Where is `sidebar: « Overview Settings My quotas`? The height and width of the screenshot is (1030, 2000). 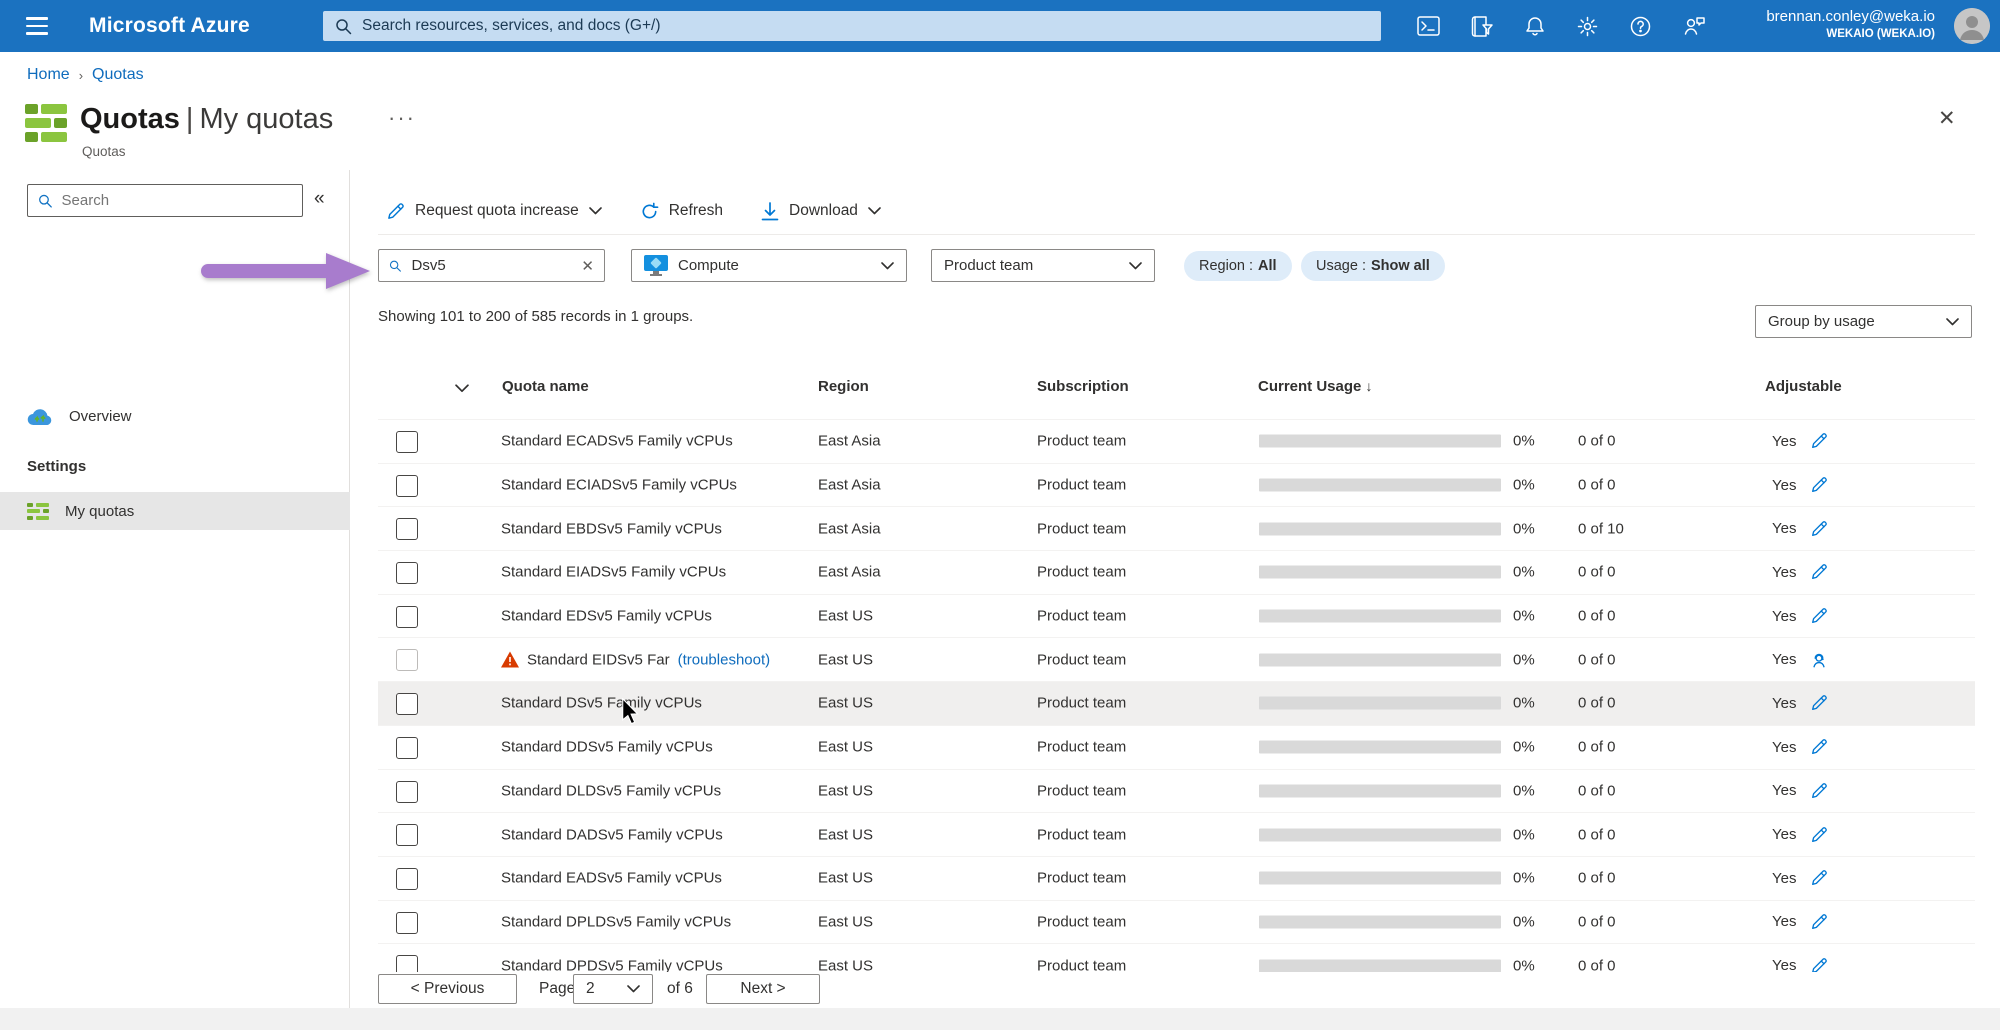 sidebar: « Overview Settings My quotas is located at coordinates (175, 589).